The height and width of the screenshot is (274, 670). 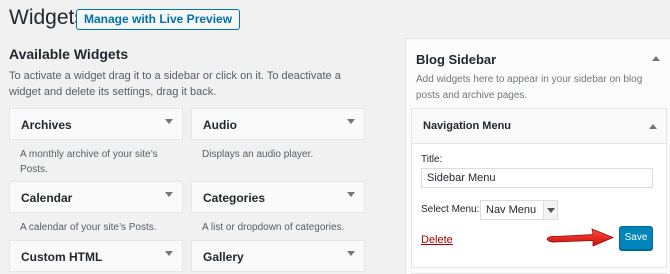 I want to click on widget-description: A list or dropdown of categories., so click(x=273, y=227).